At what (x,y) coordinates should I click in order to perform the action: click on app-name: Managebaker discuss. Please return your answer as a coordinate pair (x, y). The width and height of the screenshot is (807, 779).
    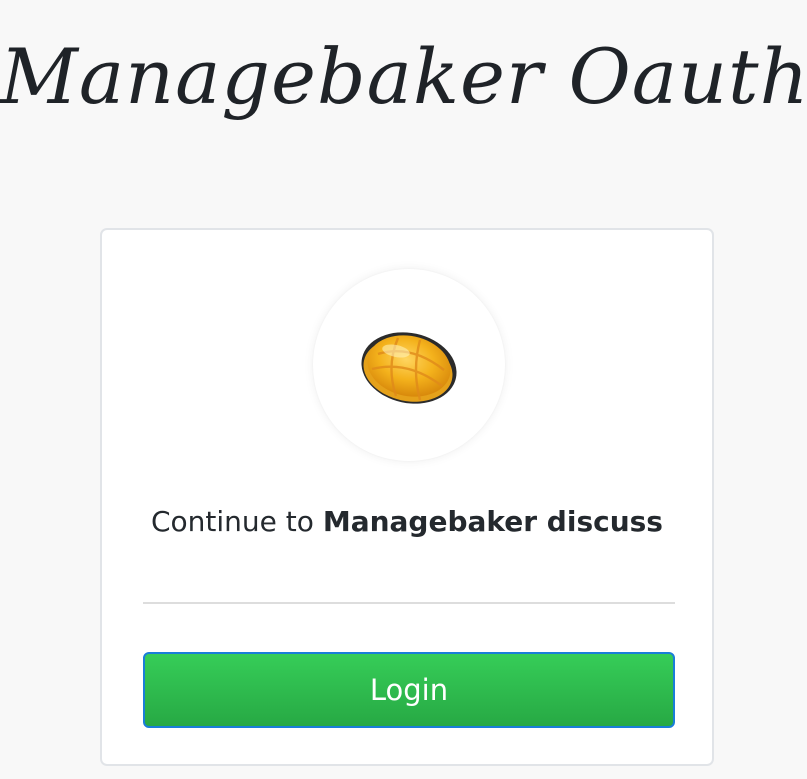
    Looking at the image, I should click on (492, 521).